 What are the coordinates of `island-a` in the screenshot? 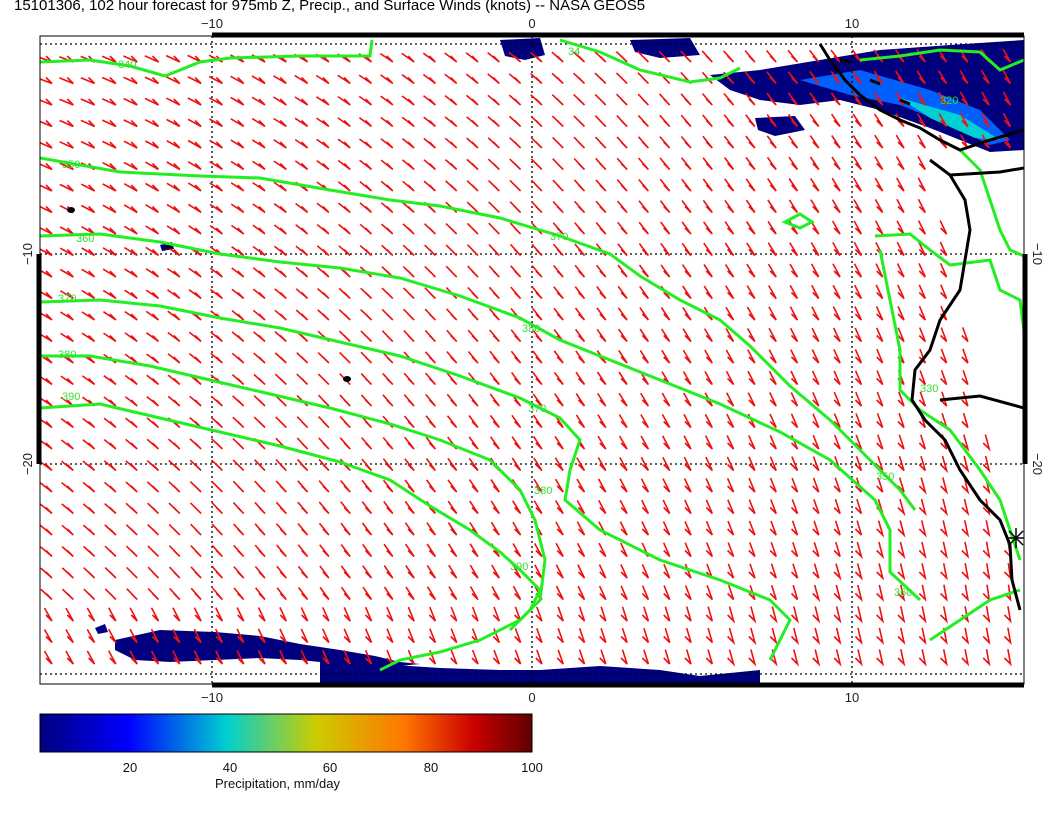 It's located at (71, 210).